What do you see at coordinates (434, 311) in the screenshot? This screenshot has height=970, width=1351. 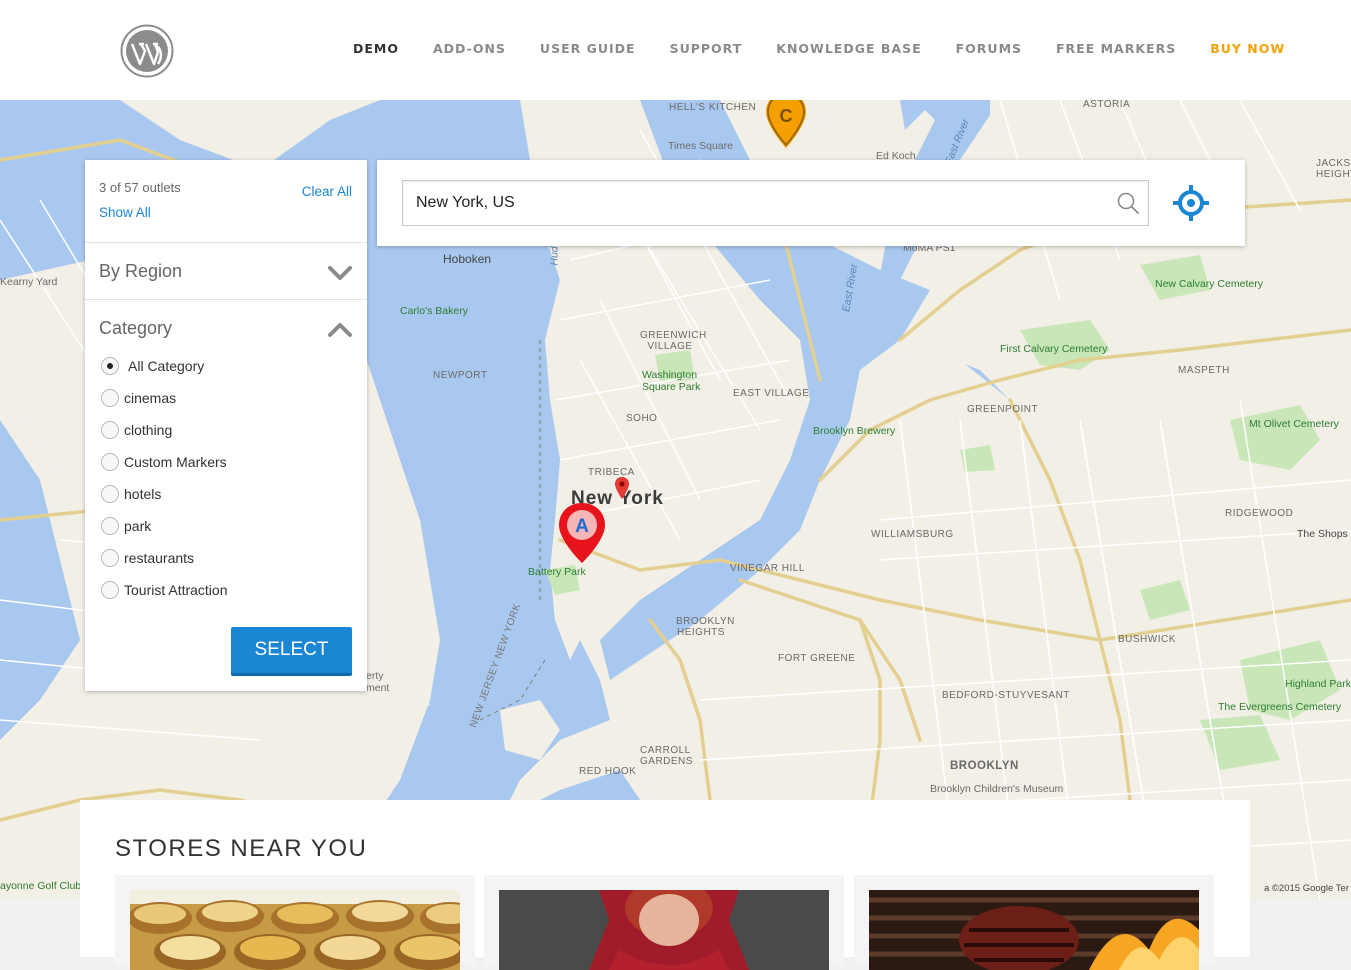 I see `map-label-carlos-bakery: Carlo's Bakery` at bounding box center [434, 311].